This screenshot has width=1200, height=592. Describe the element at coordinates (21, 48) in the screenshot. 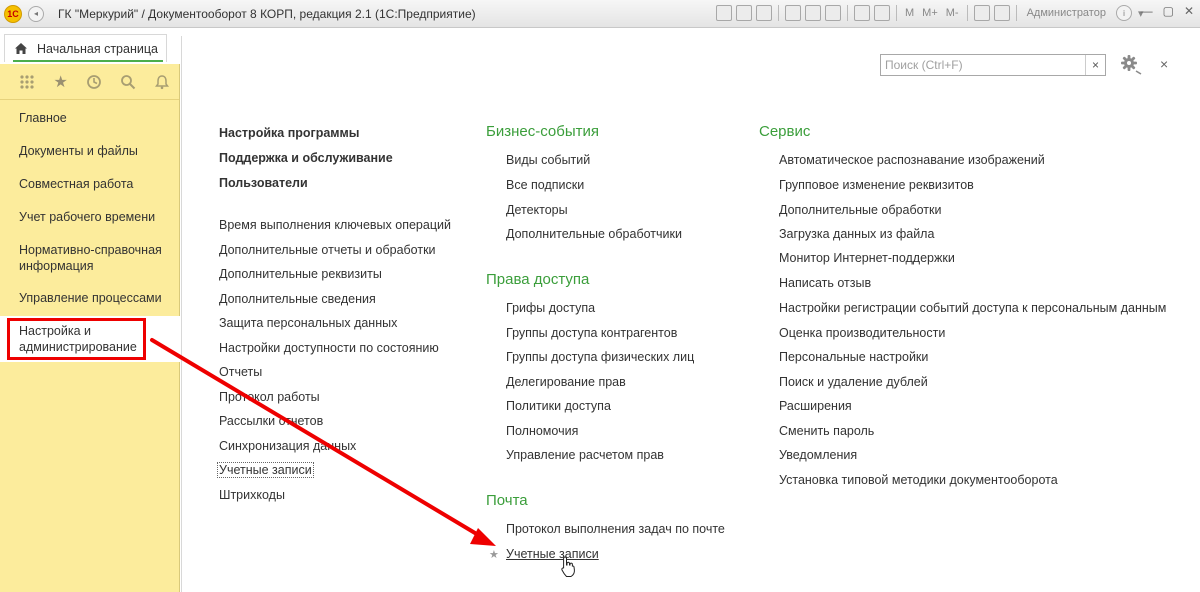

I see `home-icon` at that location.